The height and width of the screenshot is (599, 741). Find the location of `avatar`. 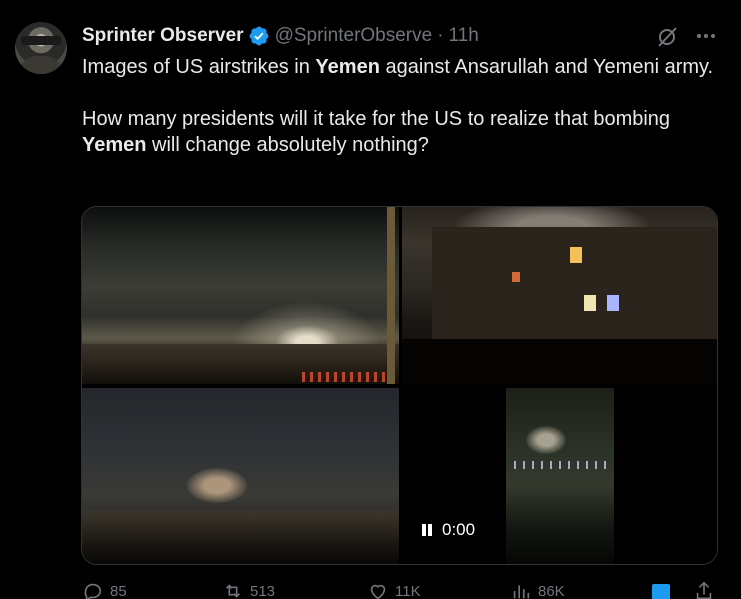

avatar is located at coordinates (41, 48).